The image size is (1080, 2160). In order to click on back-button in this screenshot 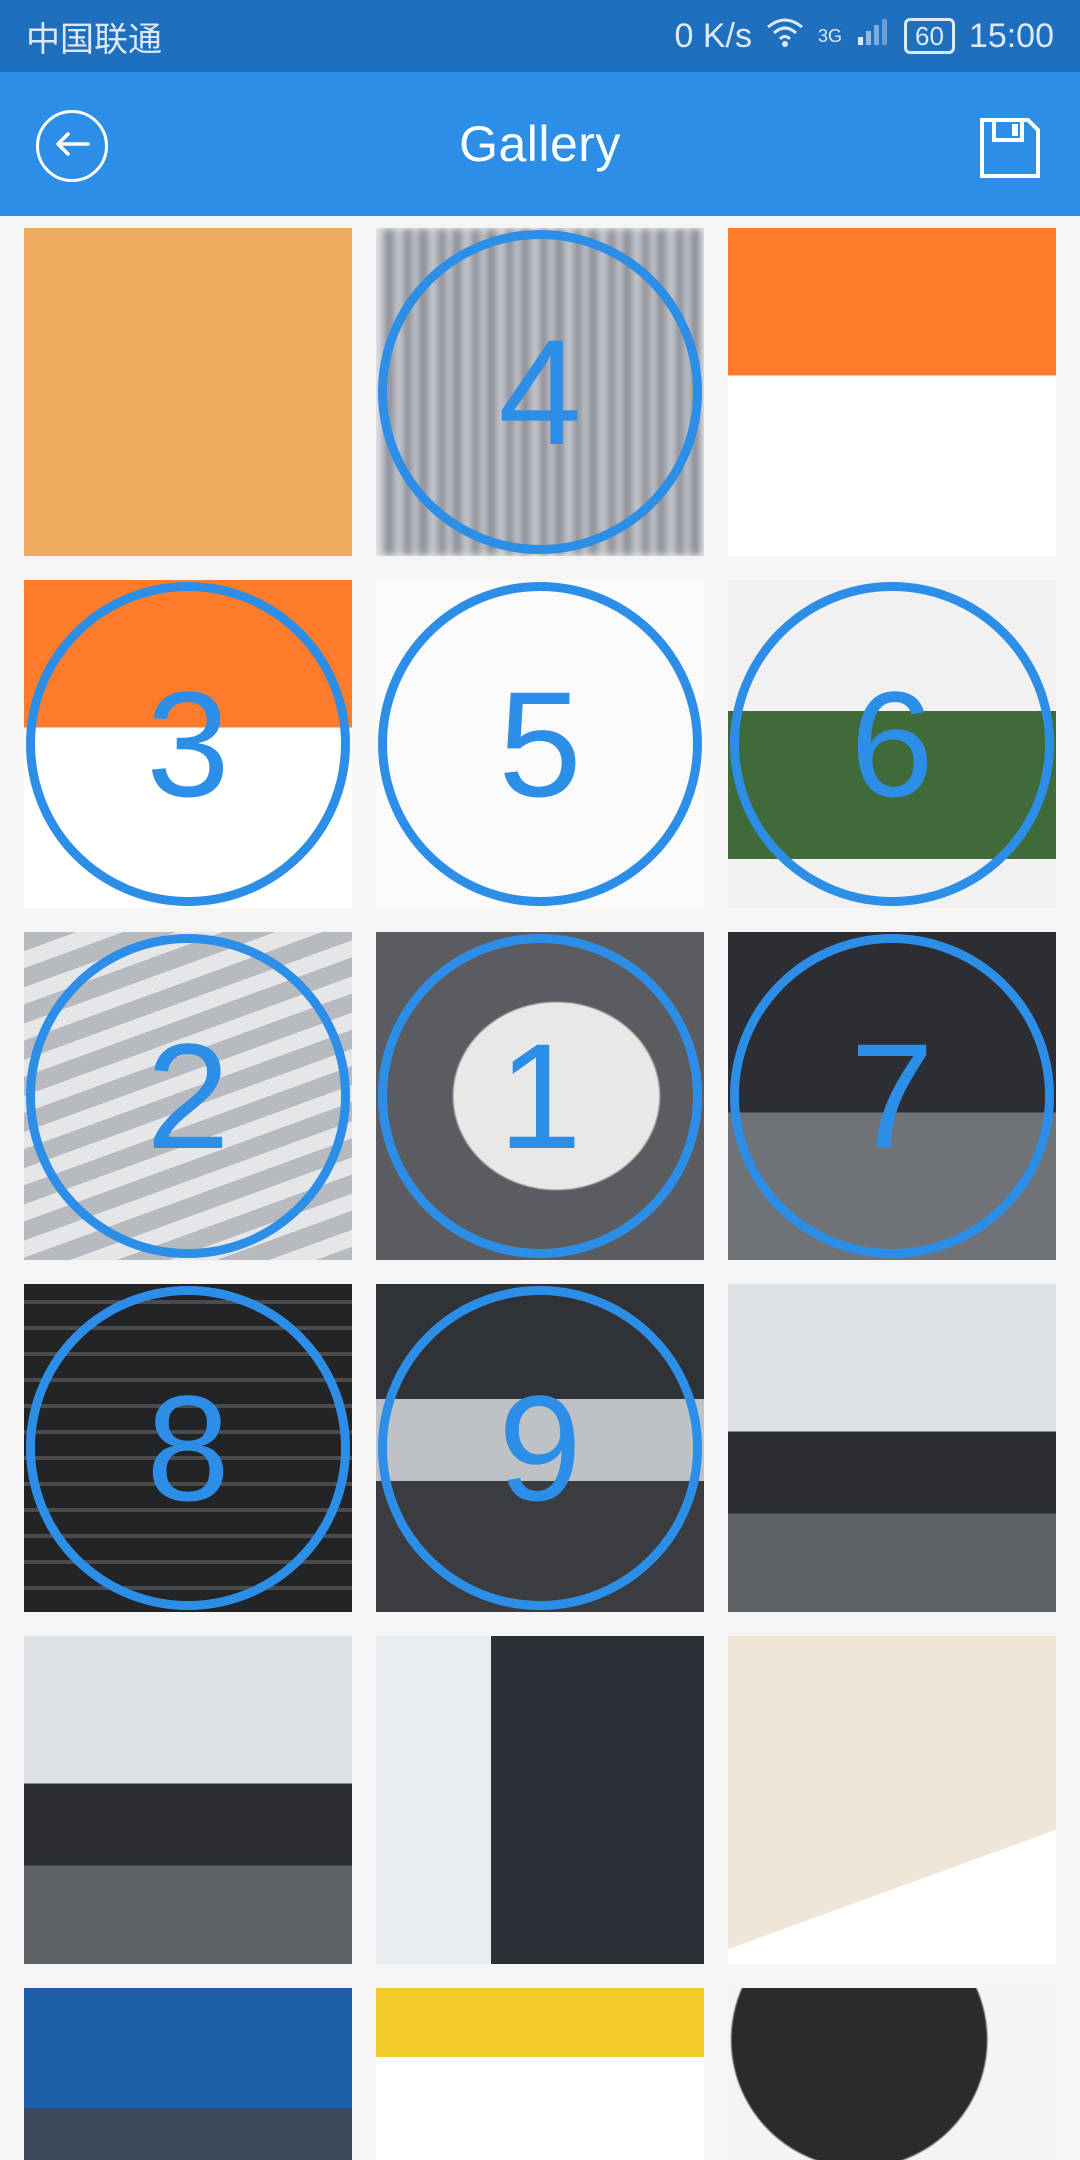, I will do `click(72, 146)`.